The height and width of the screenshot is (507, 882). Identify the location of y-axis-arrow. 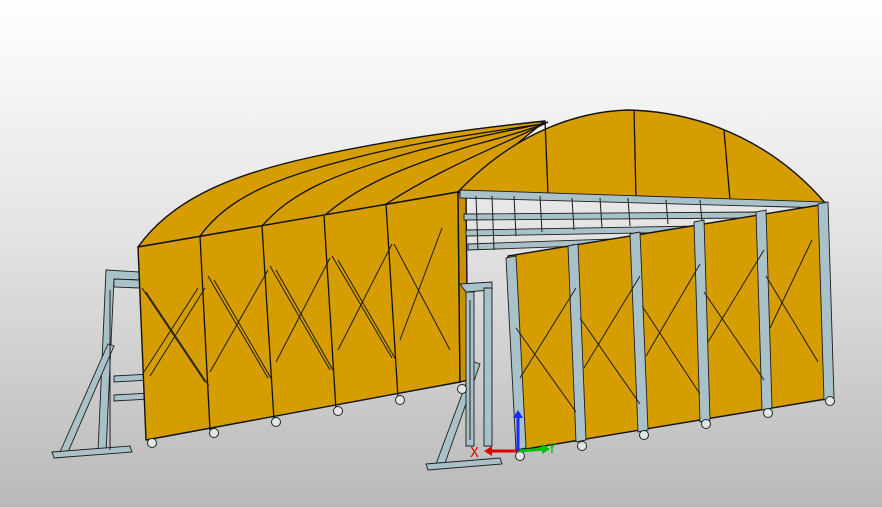
(532, 450).